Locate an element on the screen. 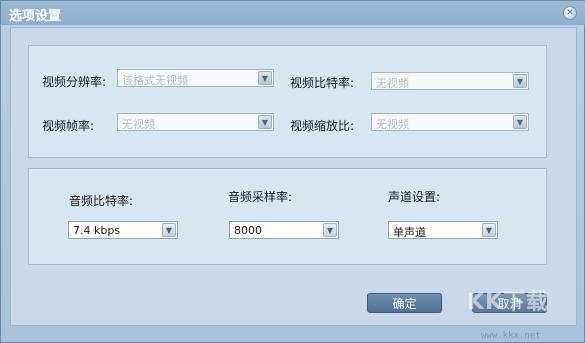  audio-channels-value: 单声道 is located at coordinates (409, 232).